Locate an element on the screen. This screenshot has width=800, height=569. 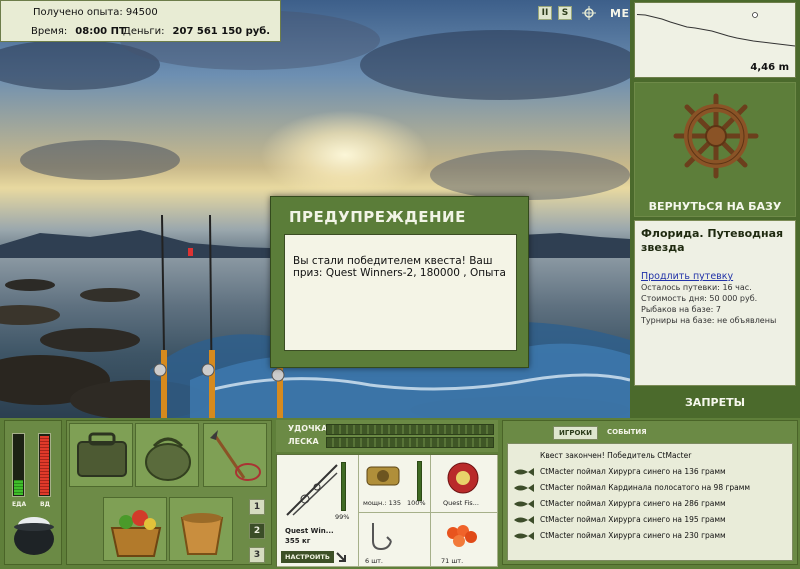
reel-power: мощн.: 135 is located at coordinates (382, 503).